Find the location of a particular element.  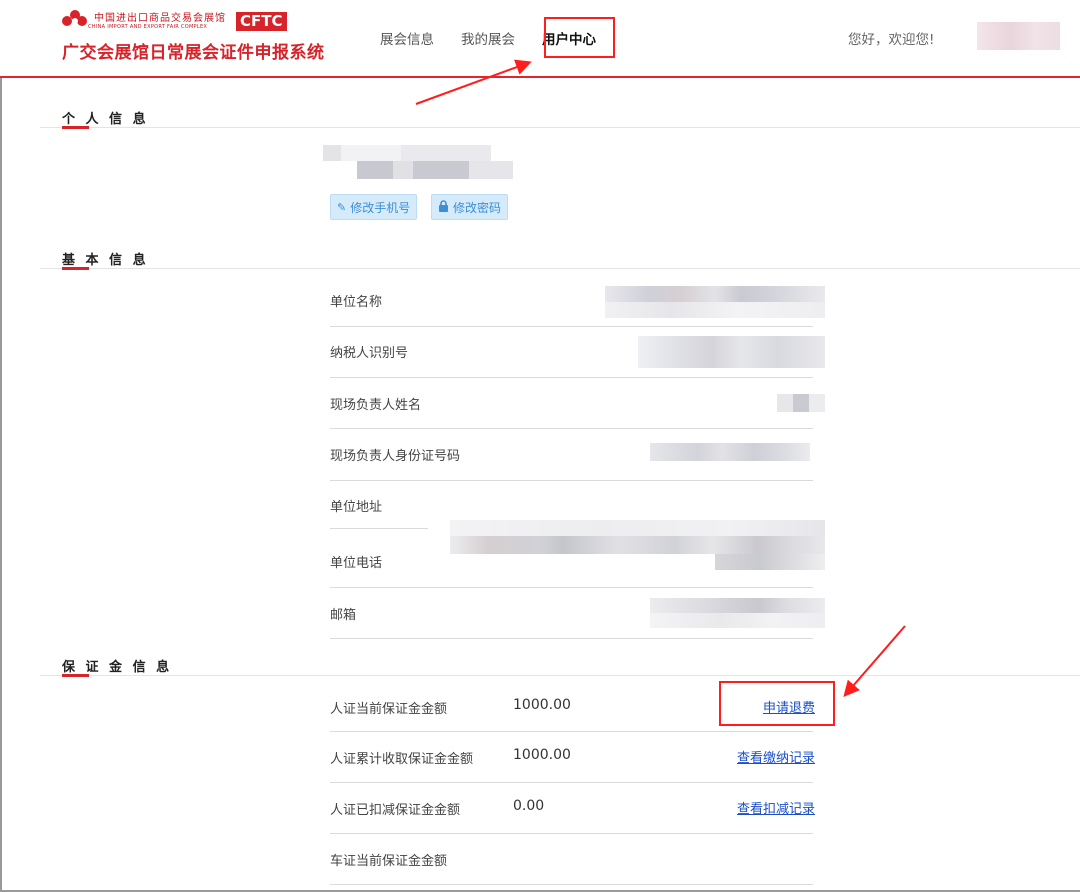

lock-icon is located at coordinates (443, 207).